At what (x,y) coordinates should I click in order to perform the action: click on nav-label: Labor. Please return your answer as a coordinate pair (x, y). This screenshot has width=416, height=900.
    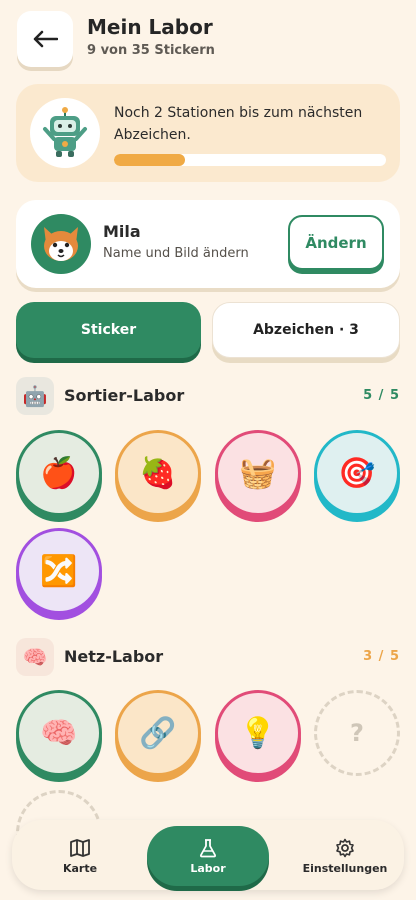
    Looking at the image, I should click on (208, 868).